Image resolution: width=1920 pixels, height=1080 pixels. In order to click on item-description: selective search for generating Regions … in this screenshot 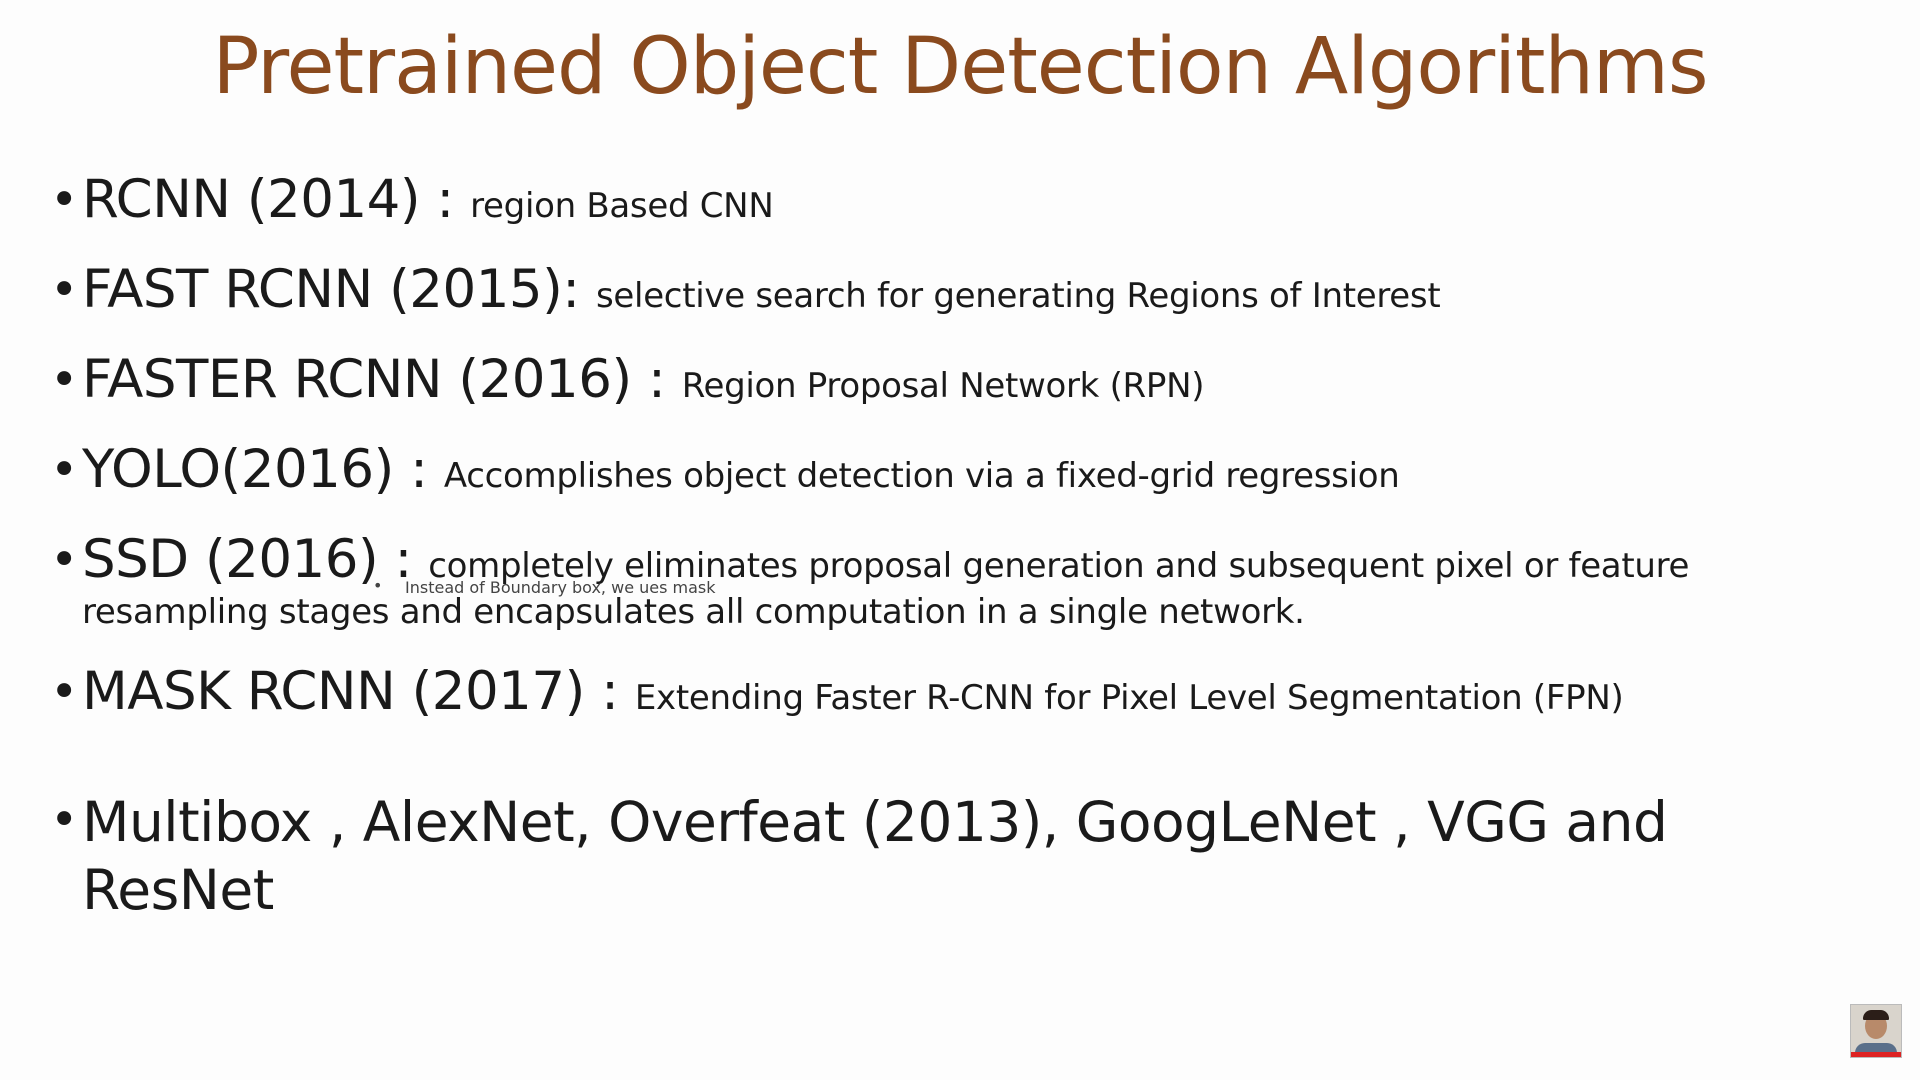, I will do `click(1018, 296)`.